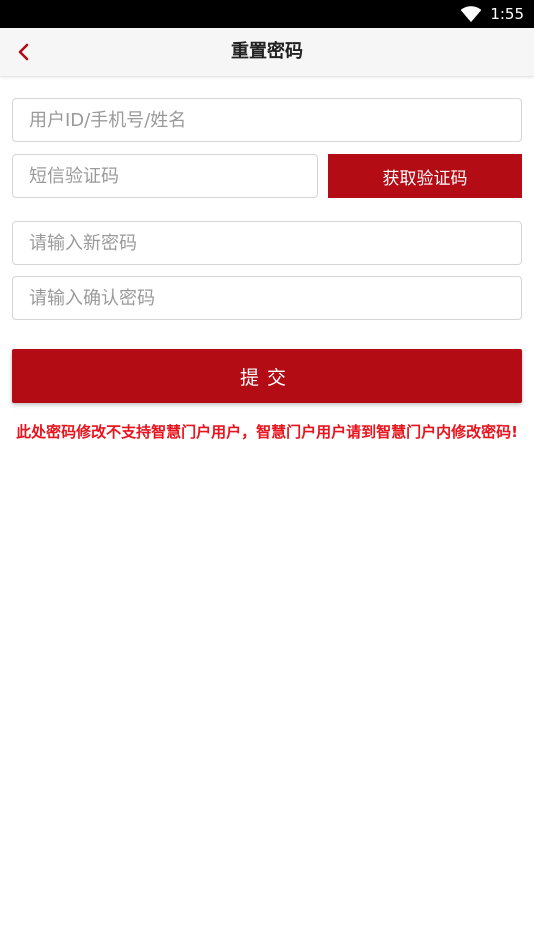 This screenshot has height=949, width=534. I want to click on submit-button: 提交, so click(267, 376).